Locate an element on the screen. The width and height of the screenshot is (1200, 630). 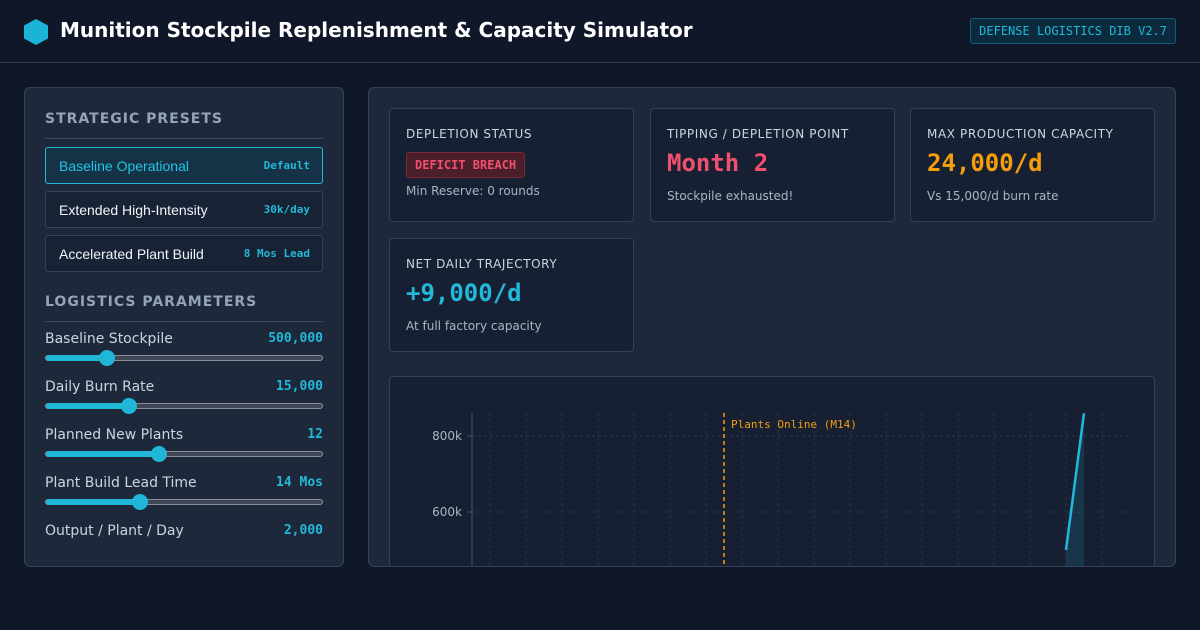
preset-label: Baseline Operational is located at coordinates (124, 166).